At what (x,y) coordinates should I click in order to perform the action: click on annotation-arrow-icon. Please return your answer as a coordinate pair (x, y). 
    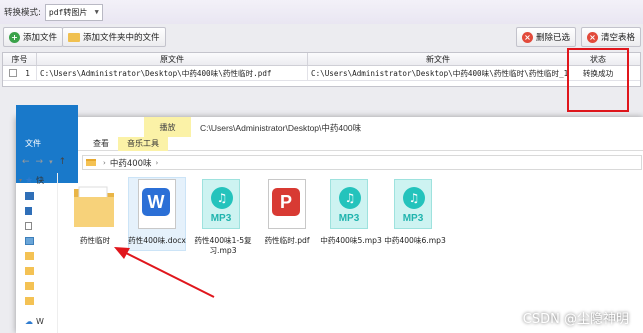
    Looking at the image, I should click on (164, 272).